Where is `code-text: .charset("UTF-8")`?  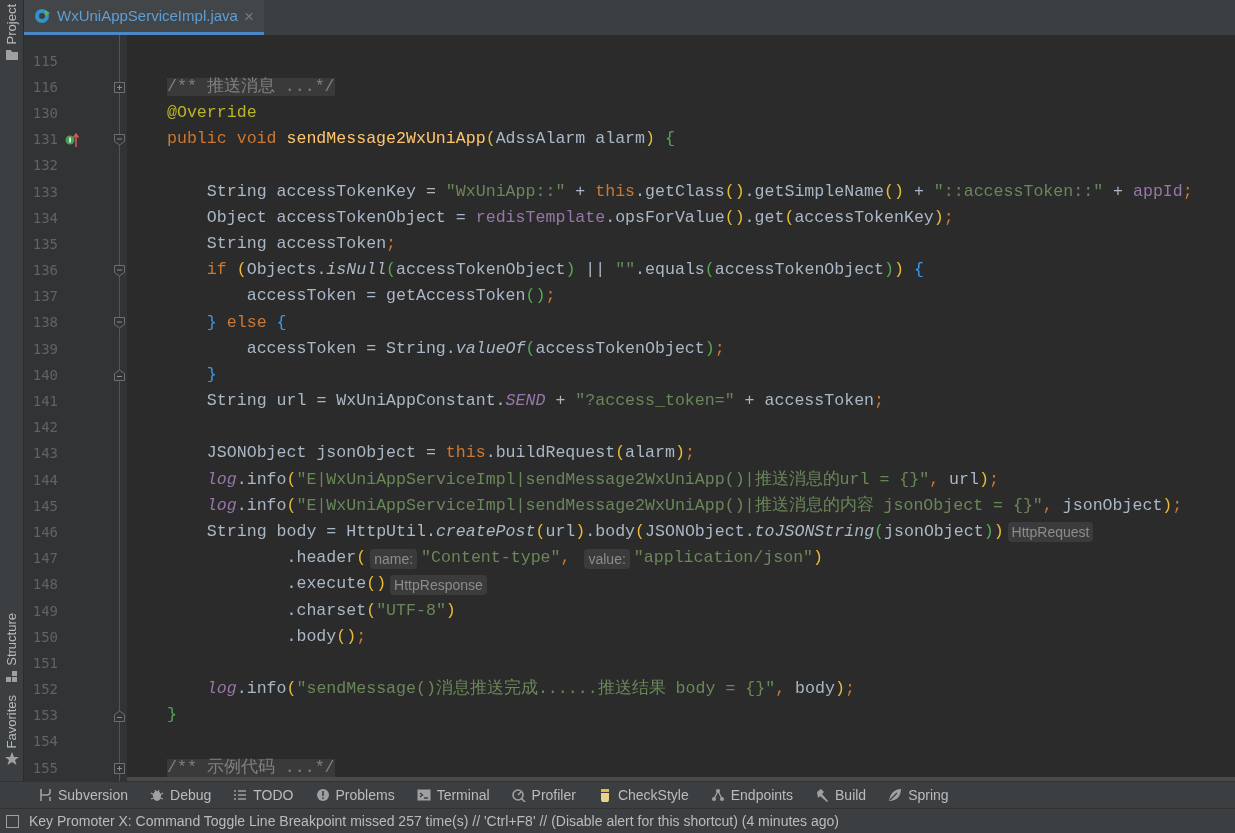
code-text: .charset("UTF-8") is located at coordinates (371, 610).